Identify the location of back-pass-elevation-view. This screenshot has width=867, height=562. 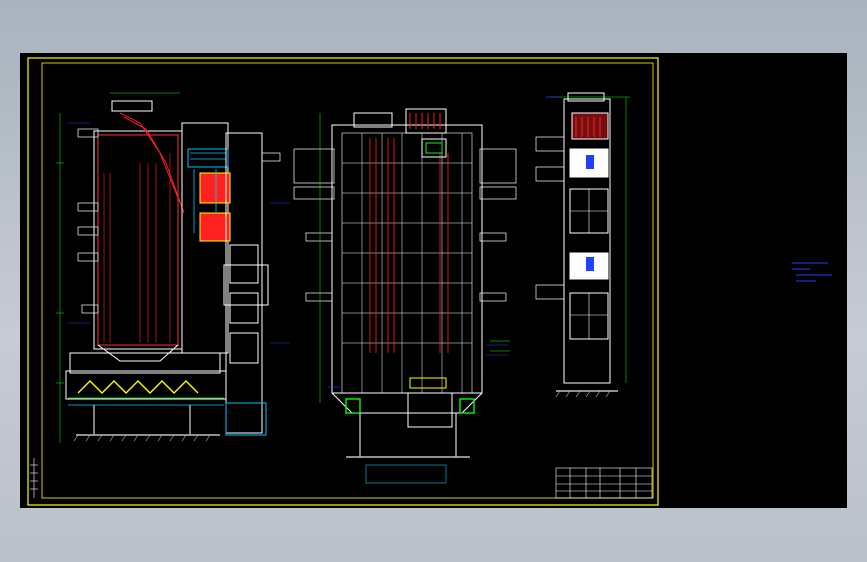
(582, 245).